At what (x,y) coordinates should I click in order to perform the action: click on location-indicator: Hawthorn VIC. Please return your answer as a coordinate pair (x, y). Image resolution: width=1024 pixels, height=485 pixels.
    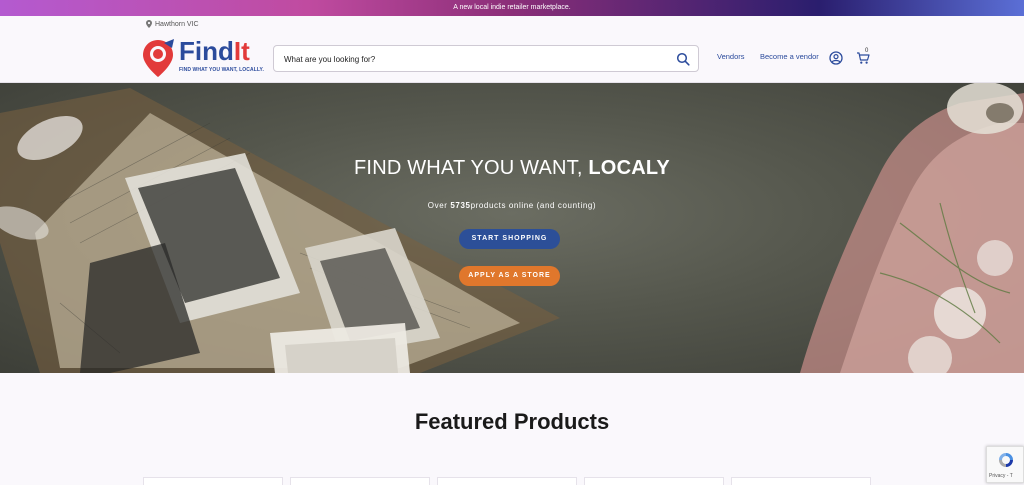
    Looking at the image, I should click on (172, 24).